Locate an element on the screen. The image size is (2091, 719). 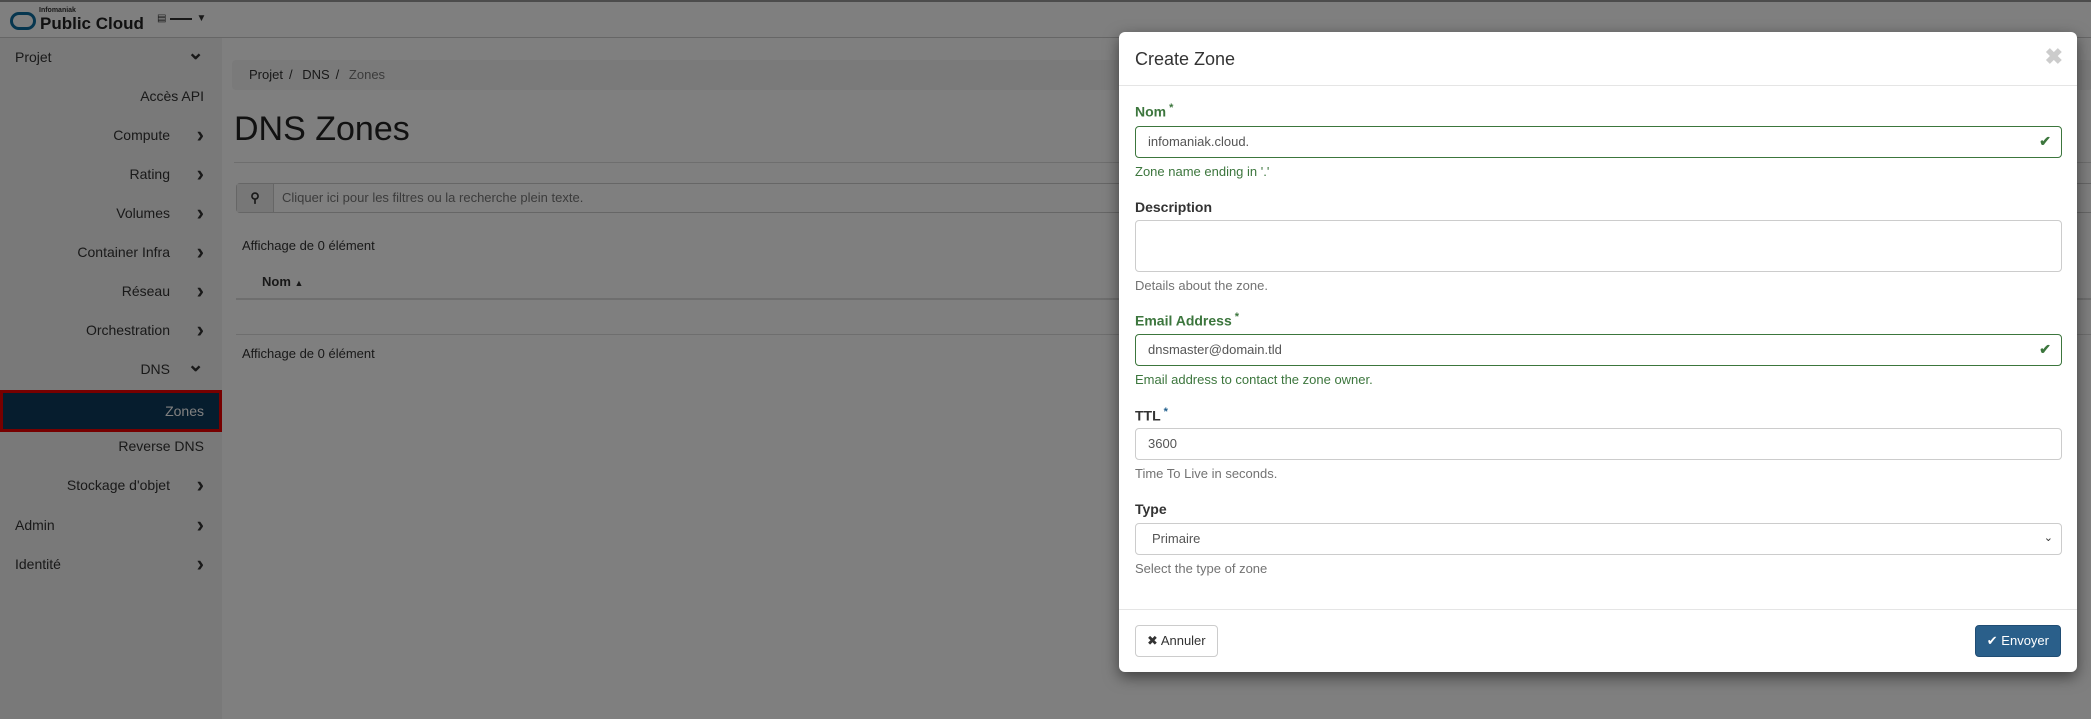
name-label: Nom * is located at coordinates (1154, 111).